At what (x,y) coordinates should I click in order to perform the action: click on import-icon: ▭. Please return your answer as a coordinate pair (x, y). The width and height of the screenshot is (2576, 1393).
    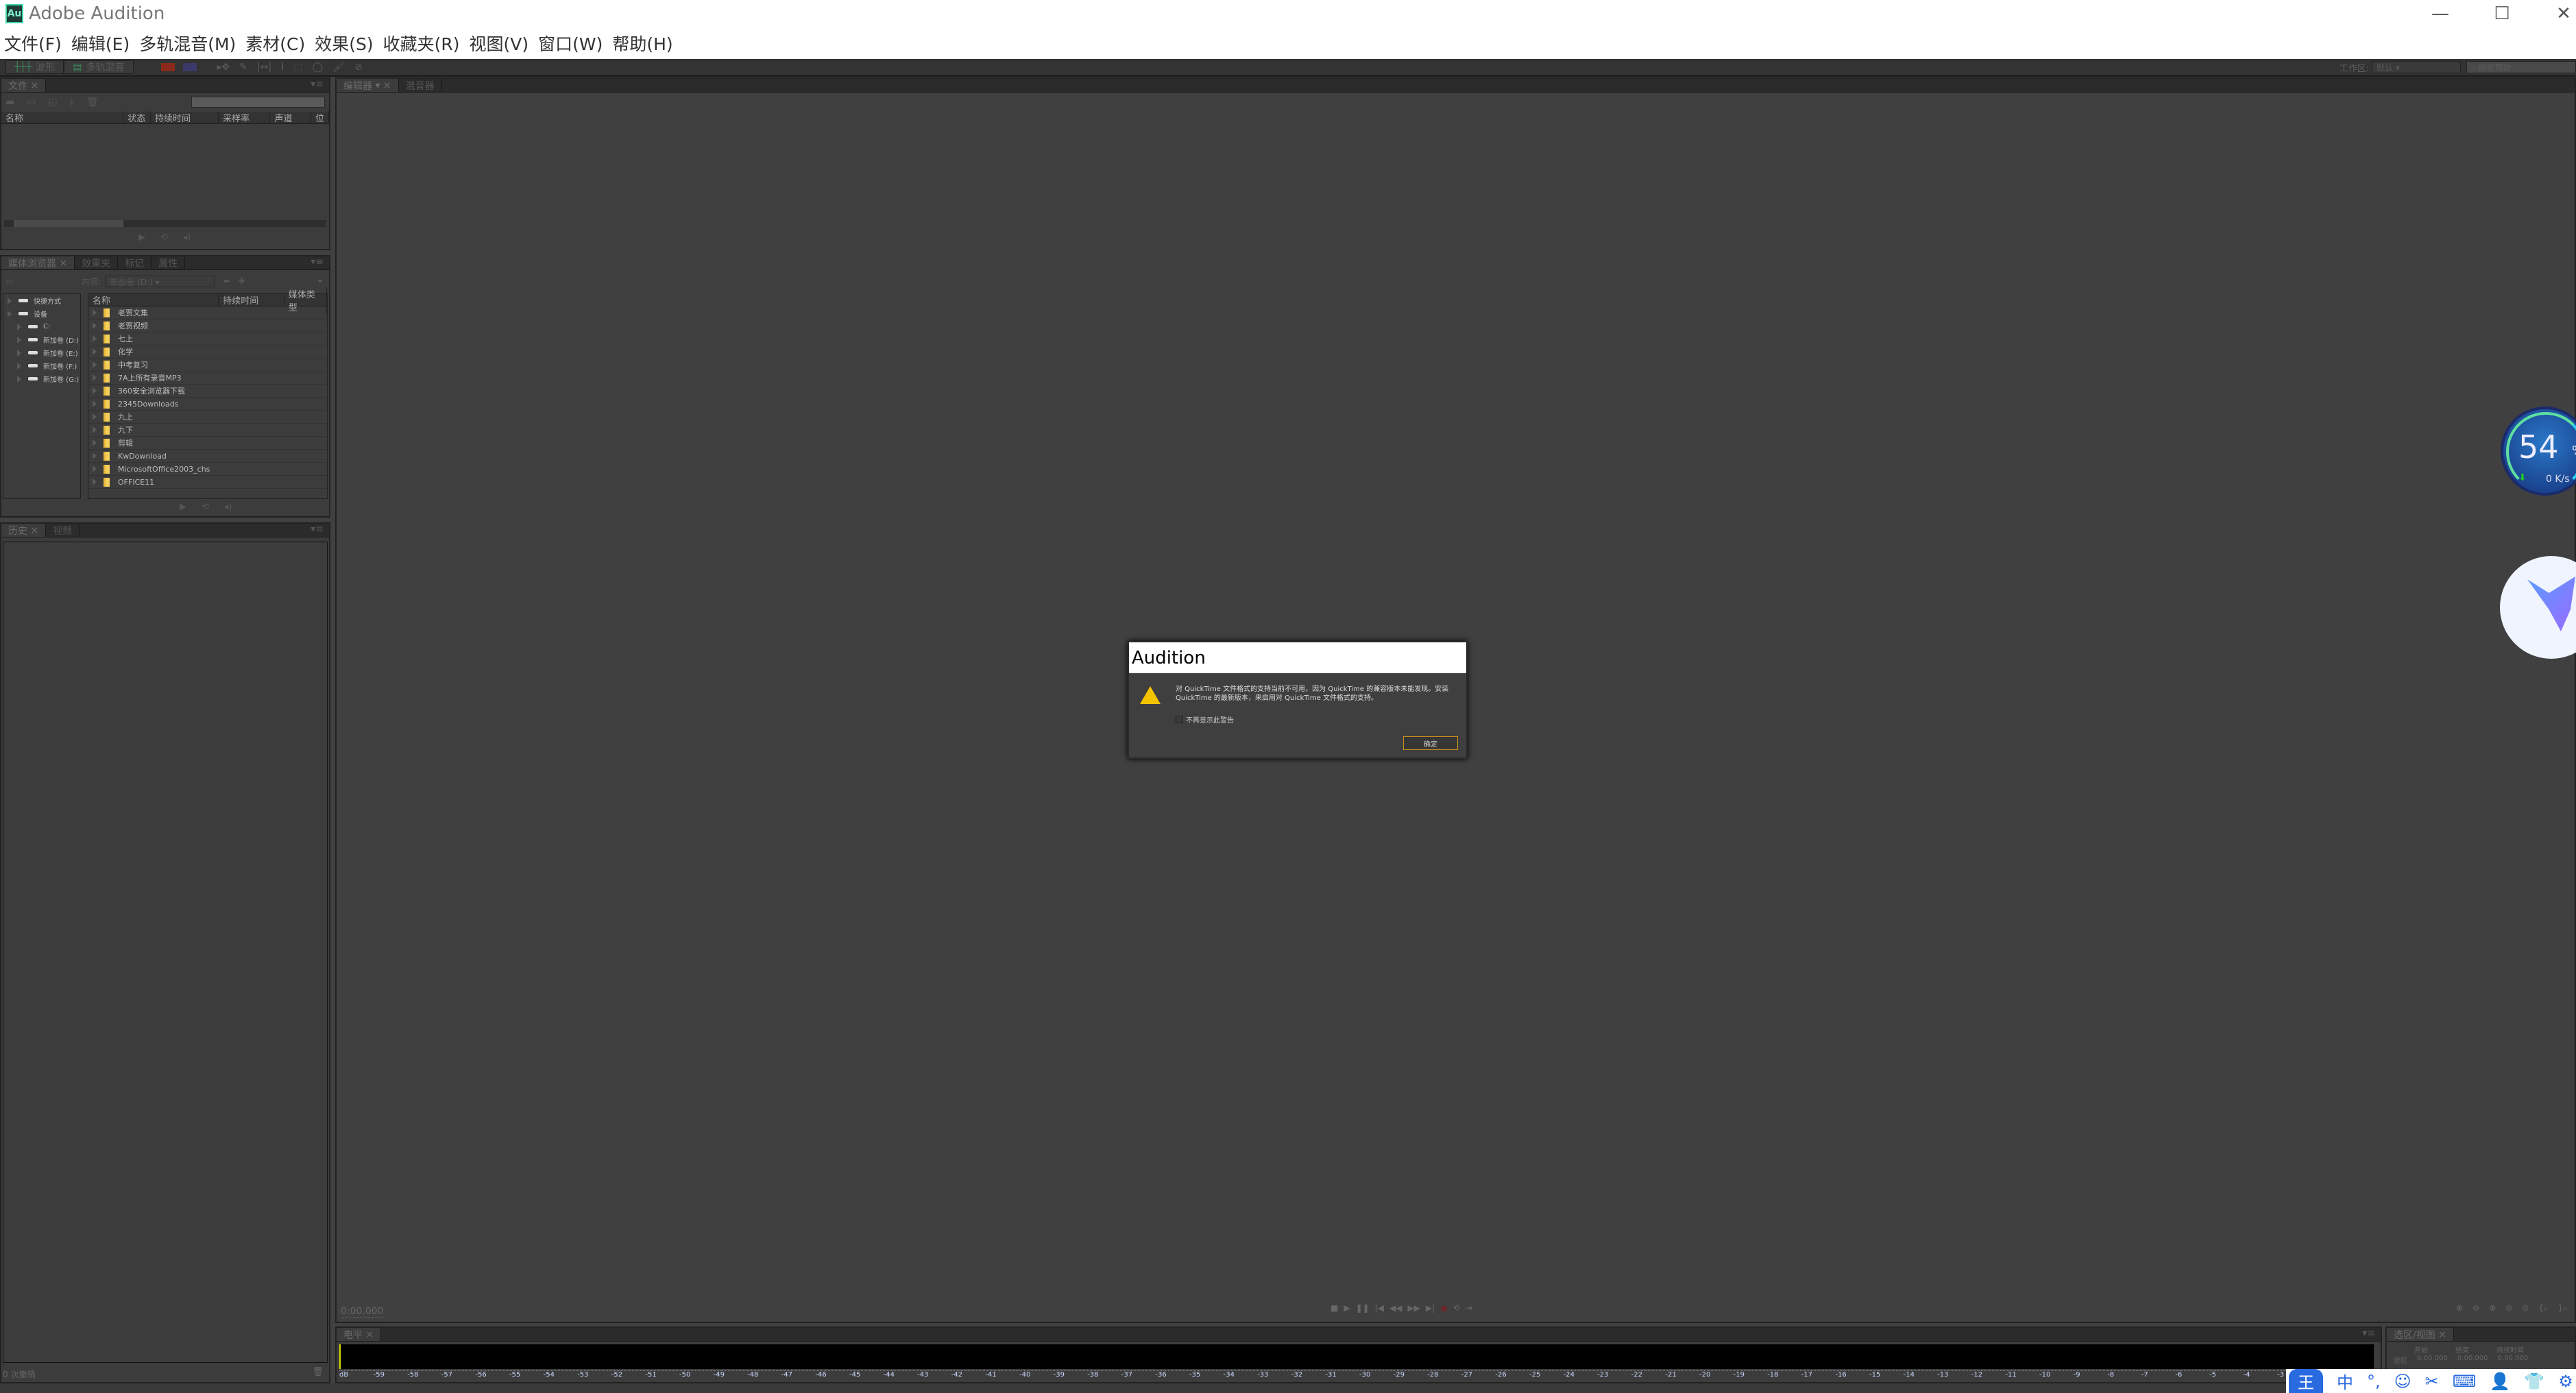
    Looking at the image, I should click on (31, 102).